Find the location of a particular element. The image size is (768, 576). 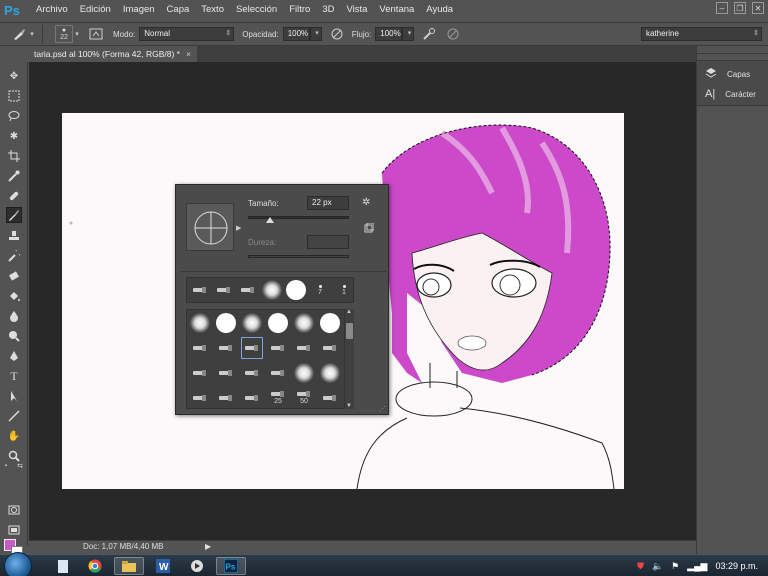

tablet-pressure-size-icon is located at coordinates (453, 34).